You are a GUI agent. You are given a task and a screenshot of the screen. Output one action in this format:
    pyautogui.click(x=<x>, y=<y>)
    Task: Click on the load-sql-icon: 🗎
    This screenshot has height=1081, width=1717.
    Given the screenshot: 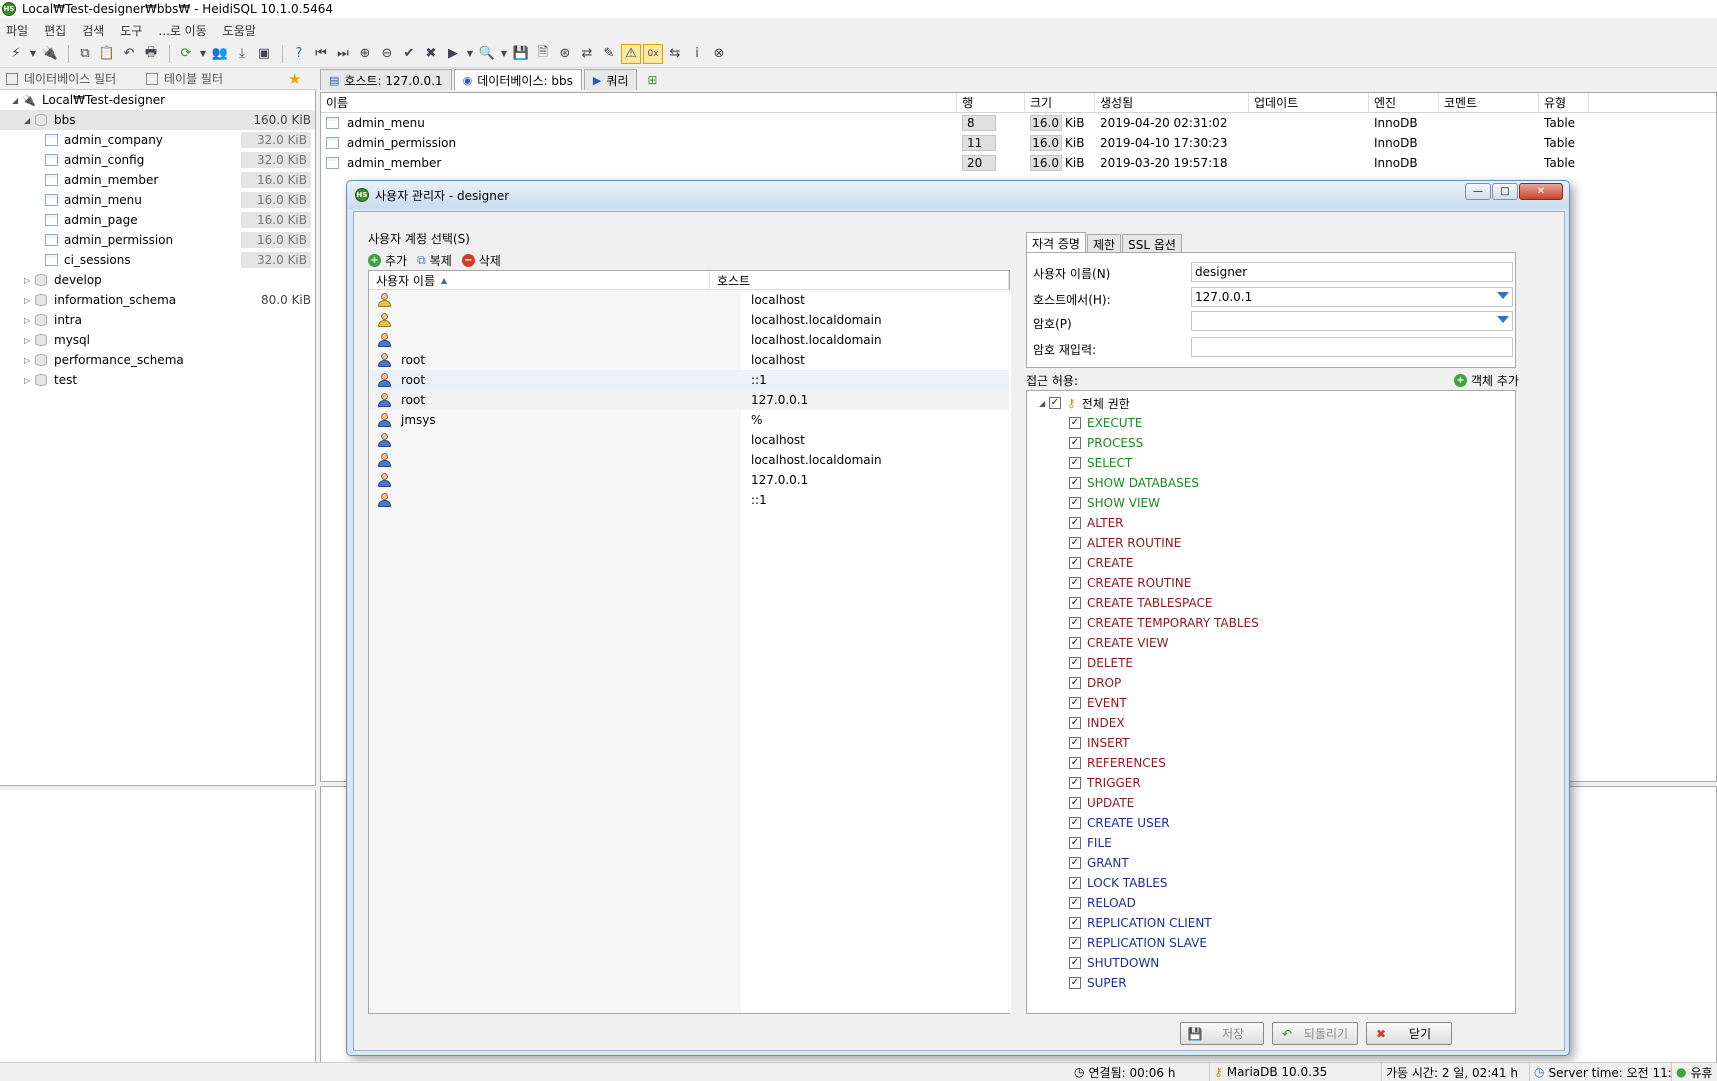 What is the action you would take?
    pyautogui.click(x=543, y=54)
    